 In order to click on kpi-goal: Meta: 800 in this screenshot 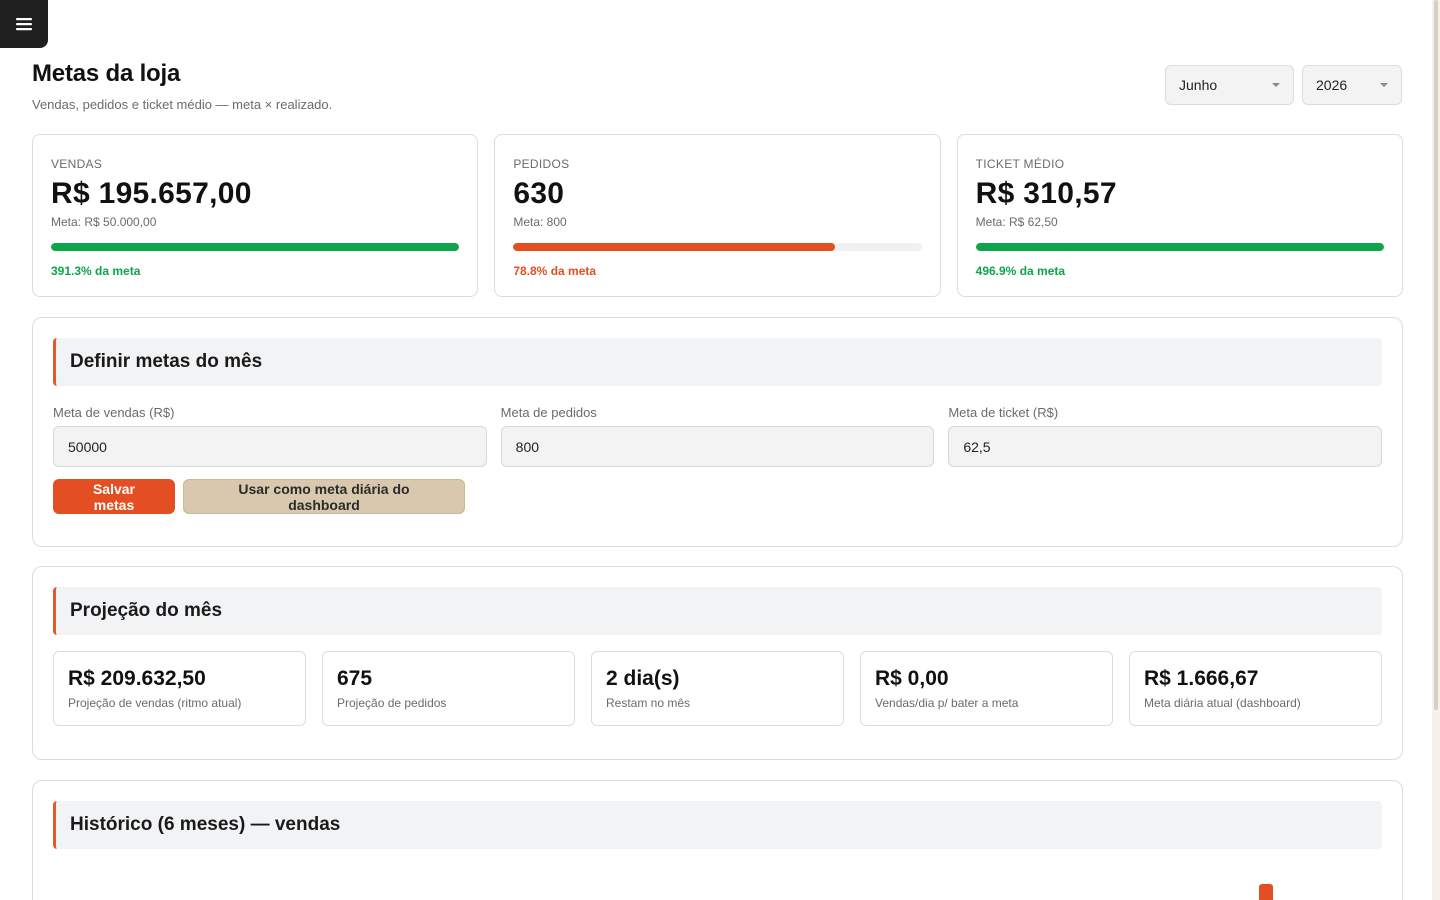, I will do `click(540, 222)`.